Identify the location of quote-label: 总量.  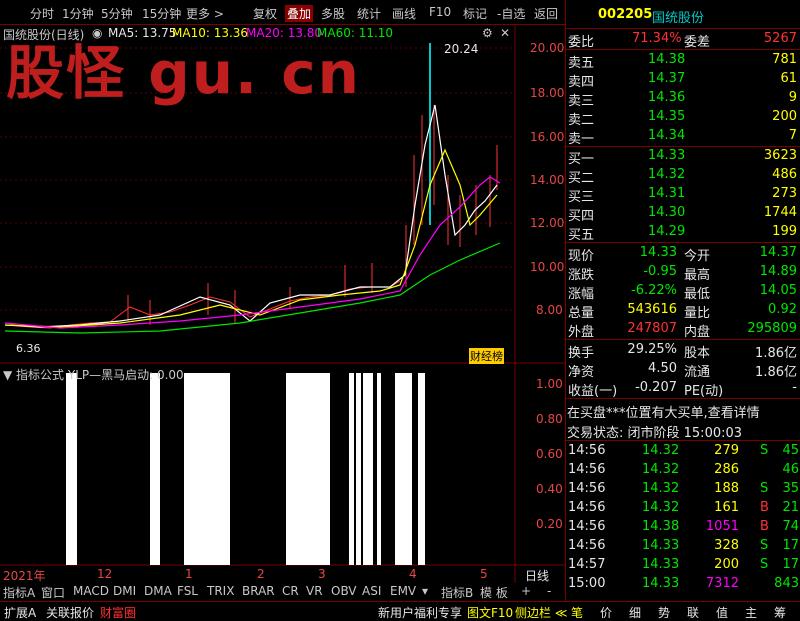
(581, 313).